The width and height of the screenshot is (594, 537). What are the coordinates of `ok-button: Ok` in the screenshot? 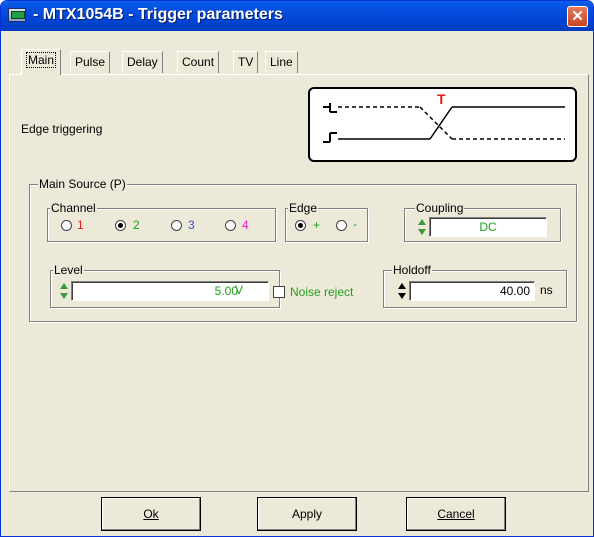 It's located at (151, 514).